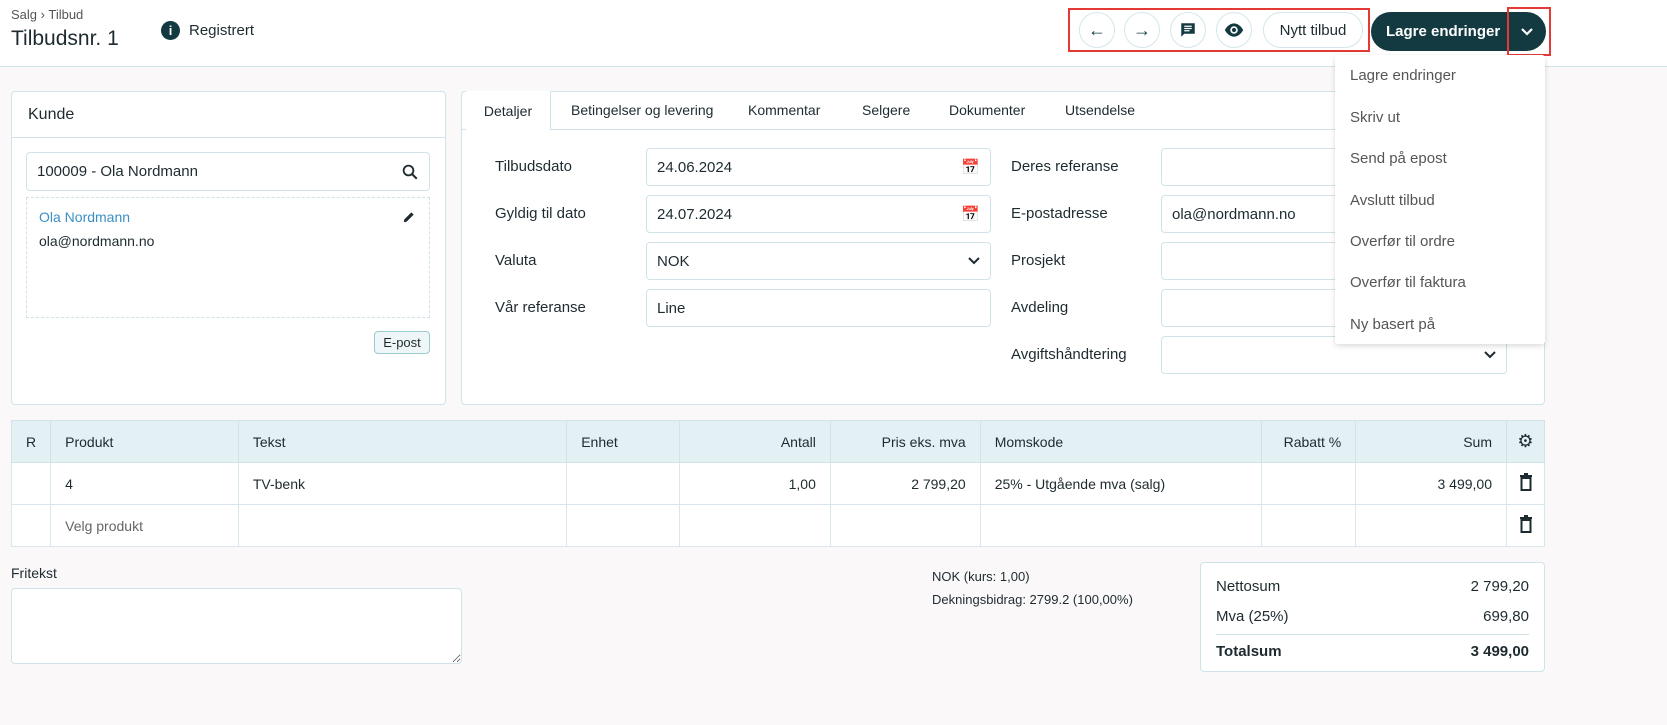 This screenshot has height=725, width=1667. What do you see at coordinates (1249, 651) in the screenshot?
I see `total-label: Totalsum` at bounding box center [1249, 651].